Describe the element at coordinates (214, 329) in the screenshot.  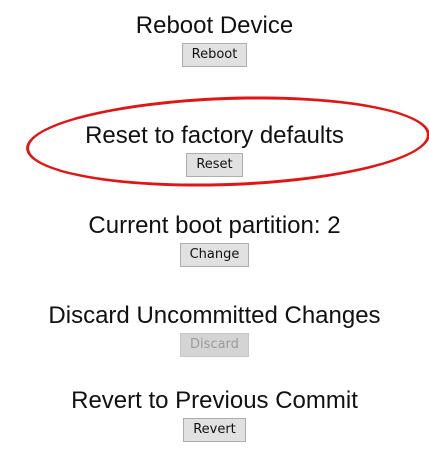
I see `discard-section: Discard Uncommitted Changes Discard` at that location.